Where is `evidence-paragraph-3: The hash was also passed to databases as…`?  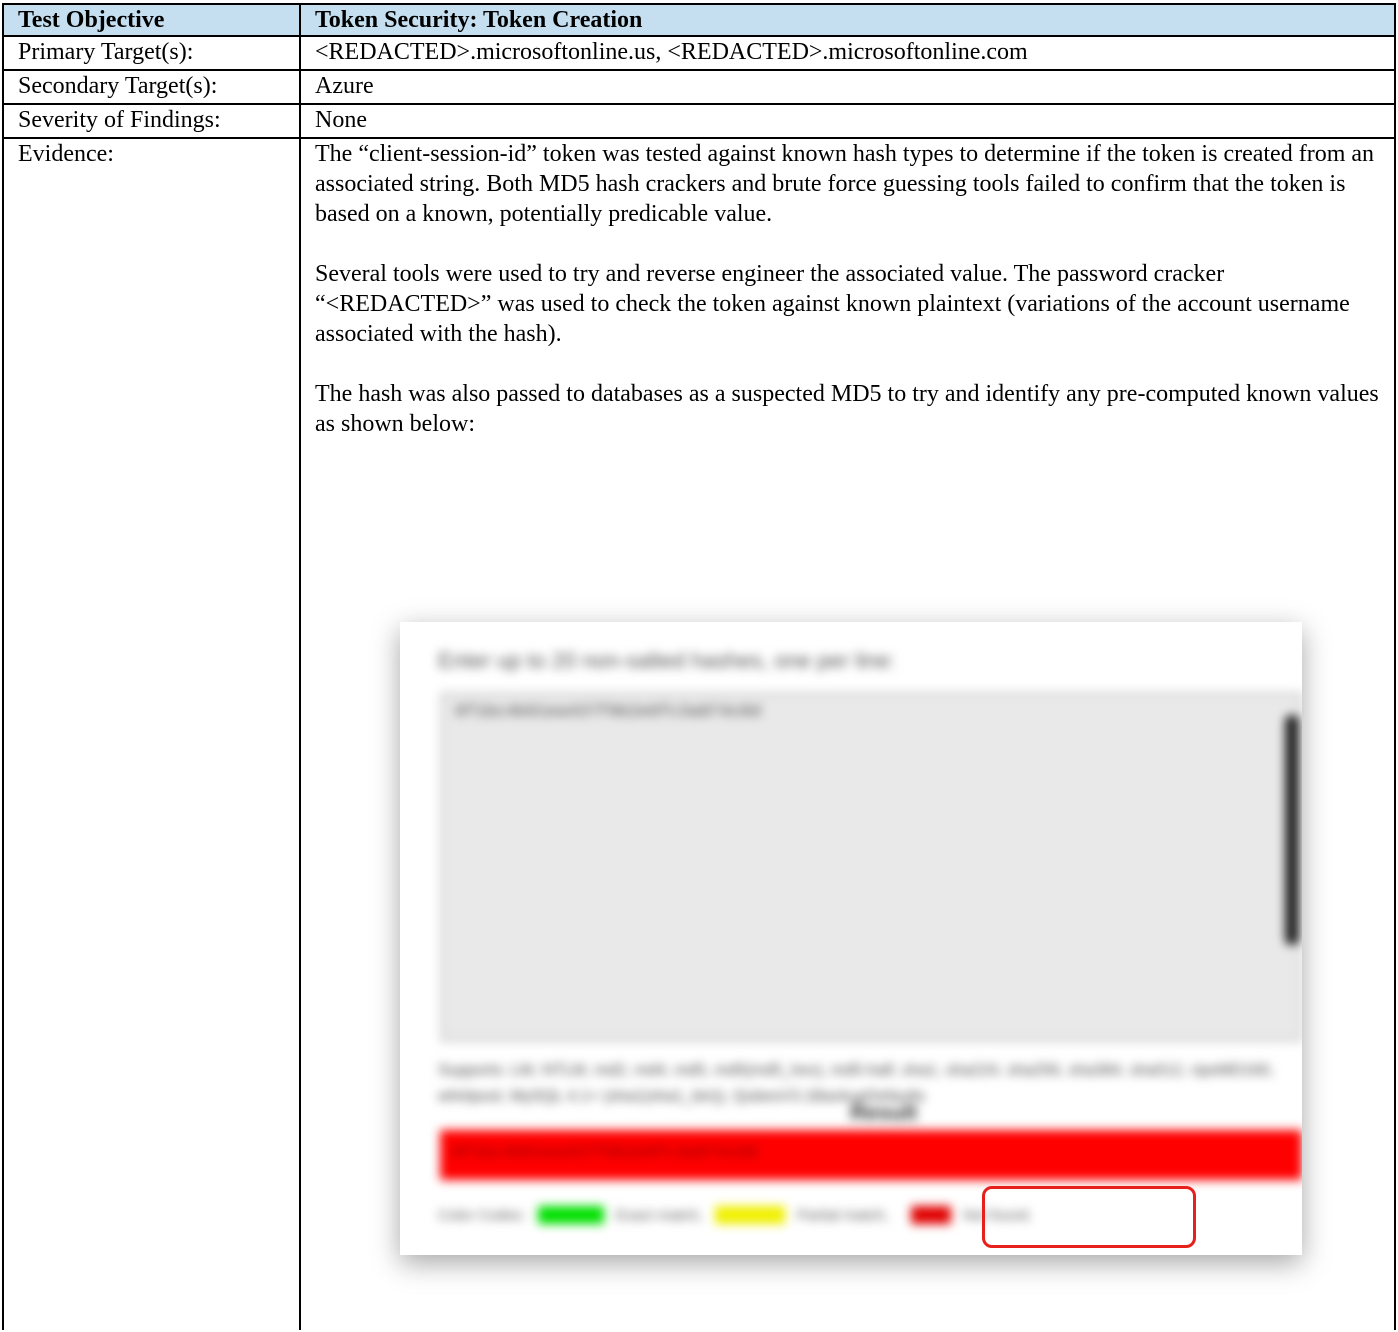
evidence-paragraph-3: The hash was also passed to databases as… is located at coordinates (847, 409).